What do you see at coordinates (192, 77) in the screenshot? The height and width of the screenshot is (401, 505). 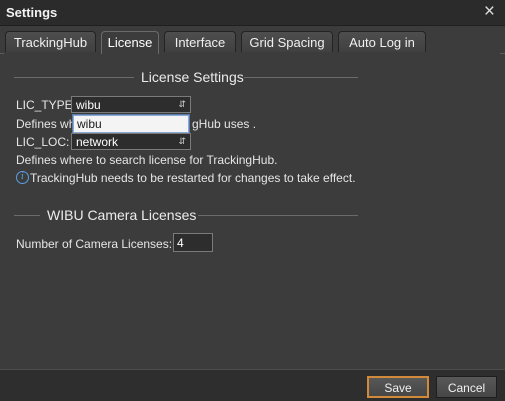 I see `license-settings-title: License Settings` at bounding box center [192, 77].